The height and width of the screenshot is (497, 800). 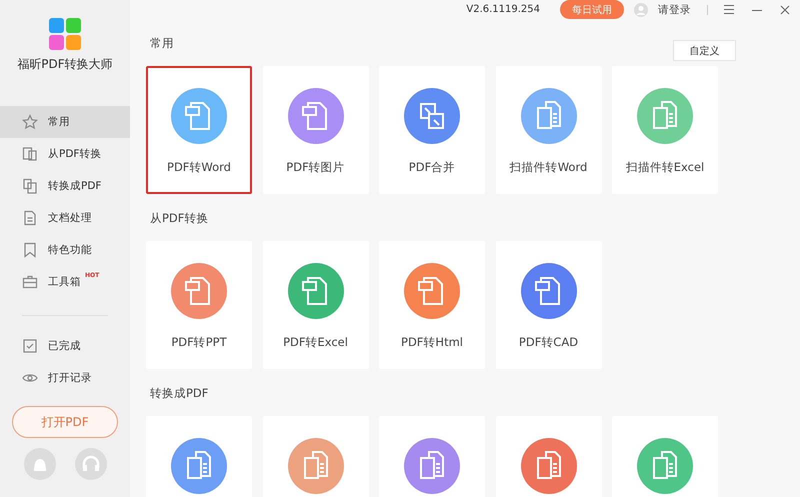 I want to click on sidebar-item-label: 从PDF转换, so click(x=75, y=154).